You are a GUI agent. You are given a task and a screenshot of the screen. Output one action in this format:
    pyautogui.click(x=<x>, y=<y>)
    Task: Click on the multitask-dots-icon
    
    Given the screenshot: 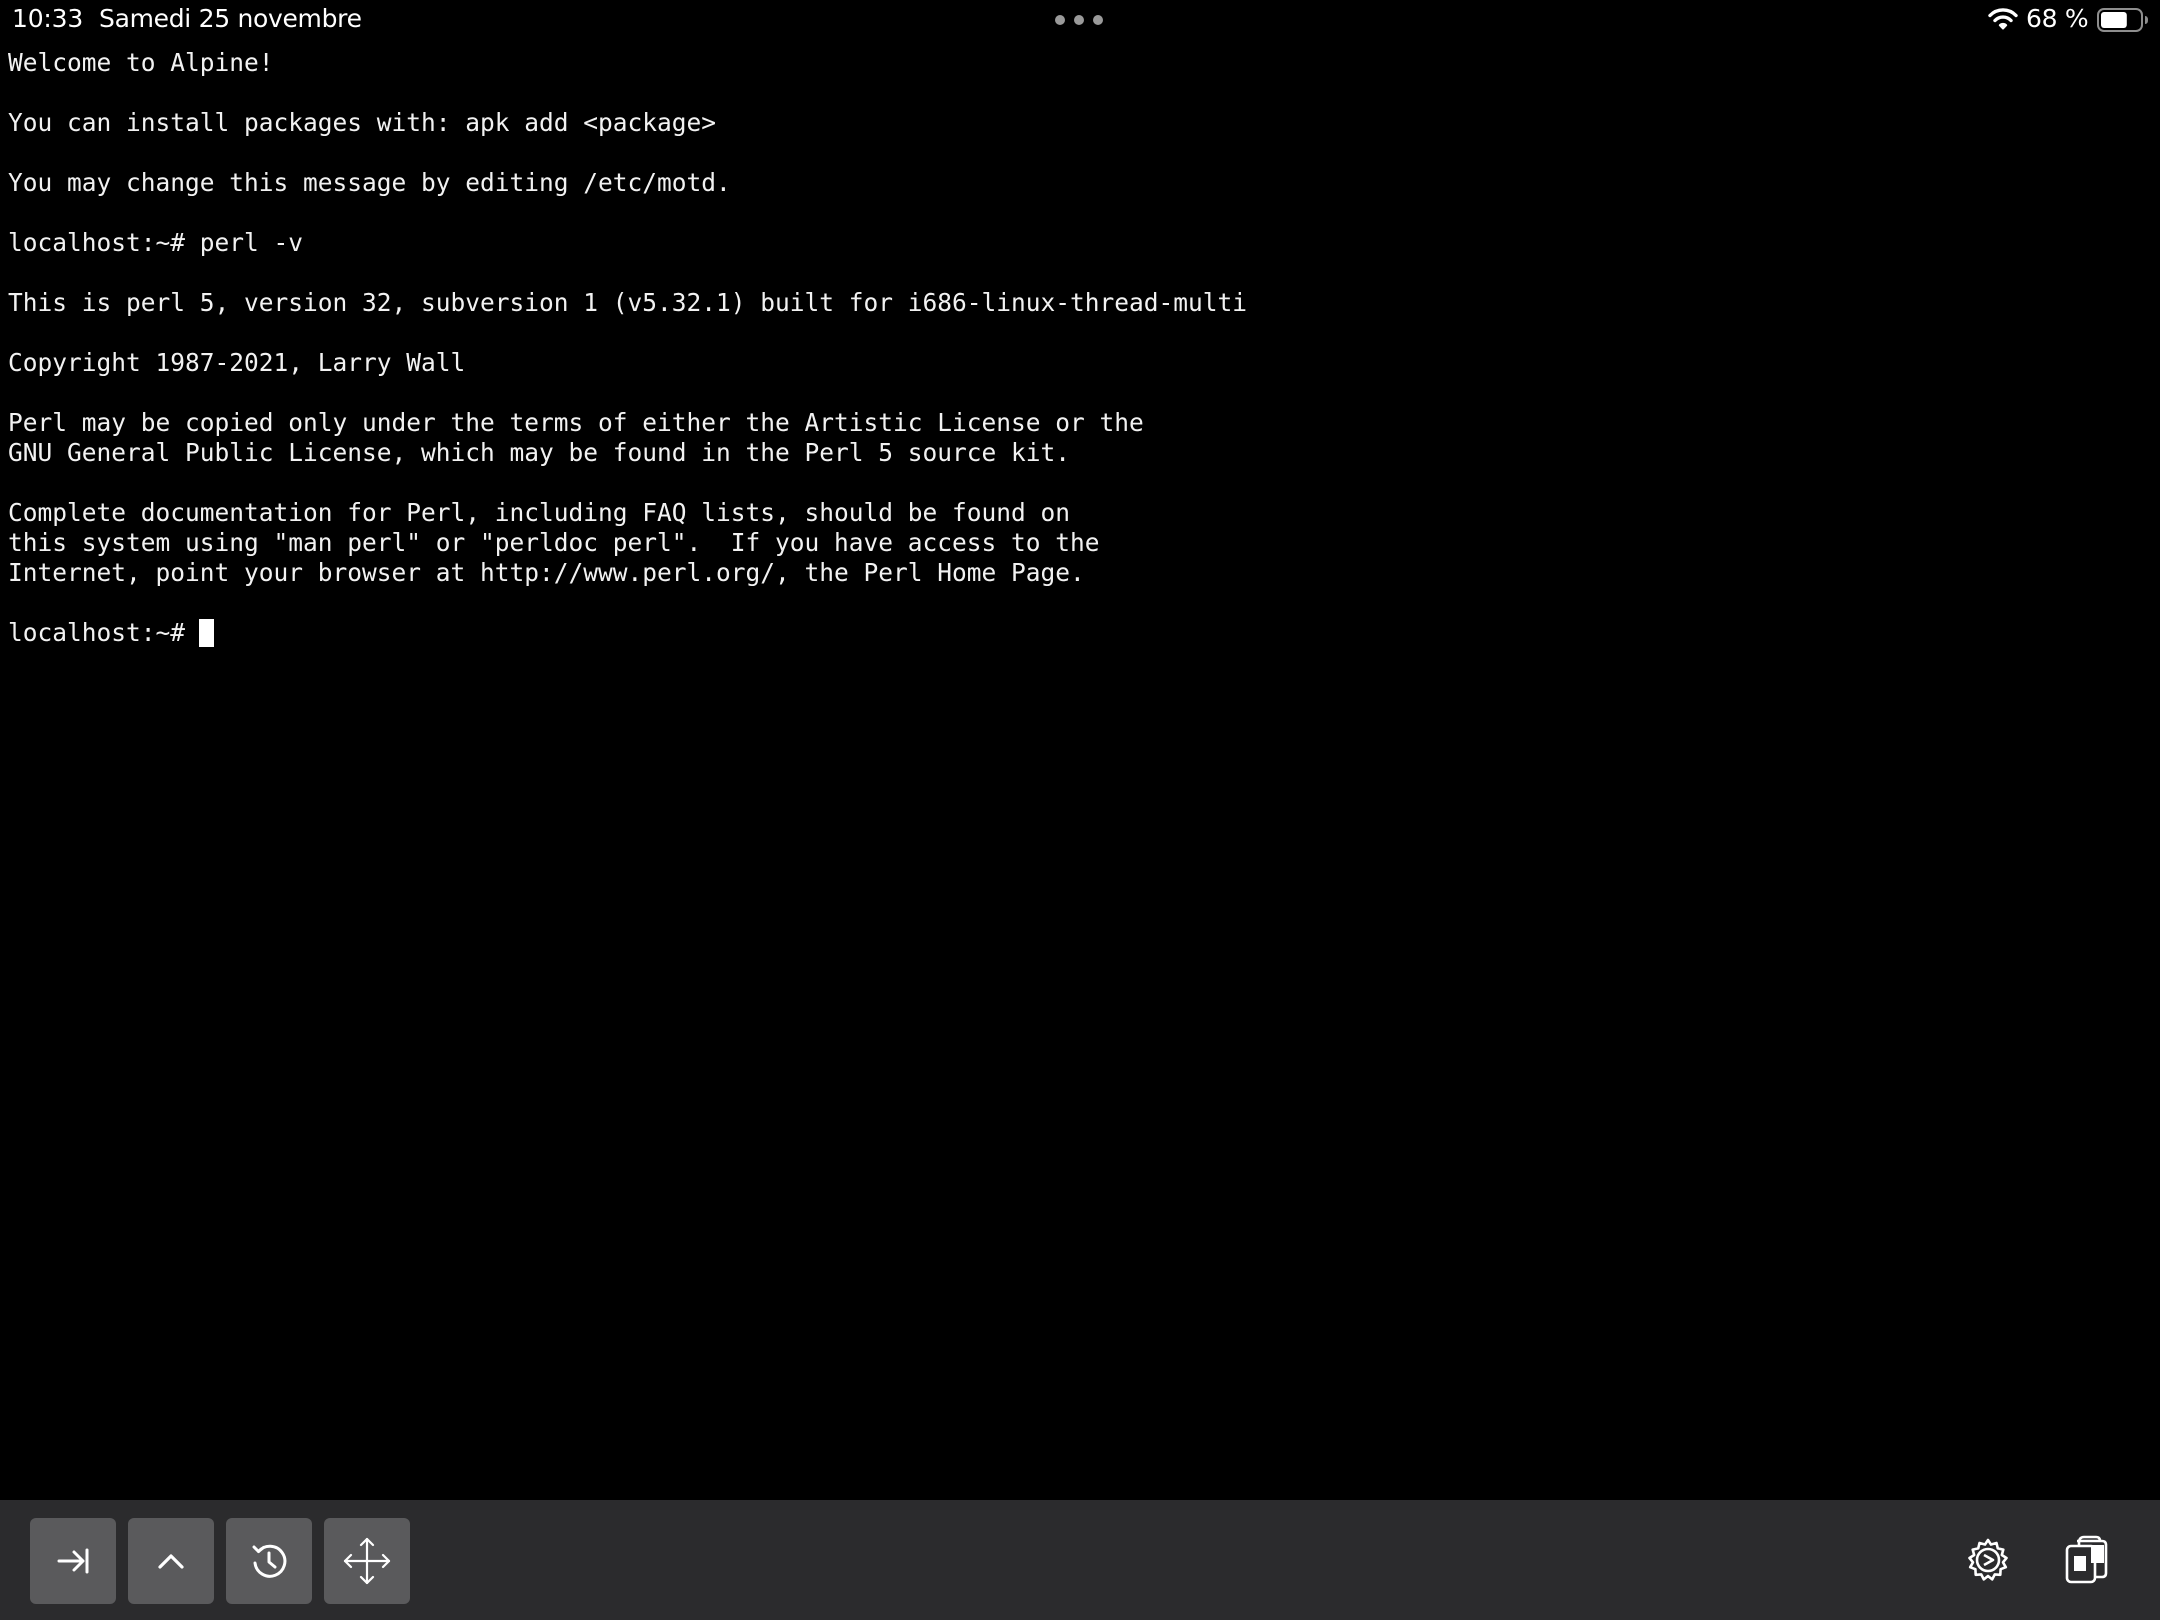 What is the action you would take?
    pyautogui.click(x=1079, y=20)
    